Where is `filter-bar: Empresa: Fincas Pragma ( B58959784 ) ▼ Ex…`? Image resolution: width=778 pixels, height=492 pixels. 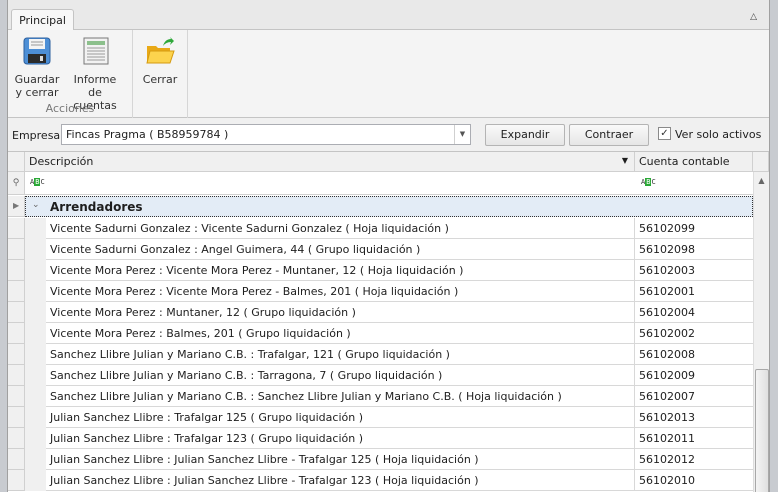 filter-bar: Empresa: Fincas Pragma ( B58959784 ) ▼ Ex… is located at coordinates (388, 136).